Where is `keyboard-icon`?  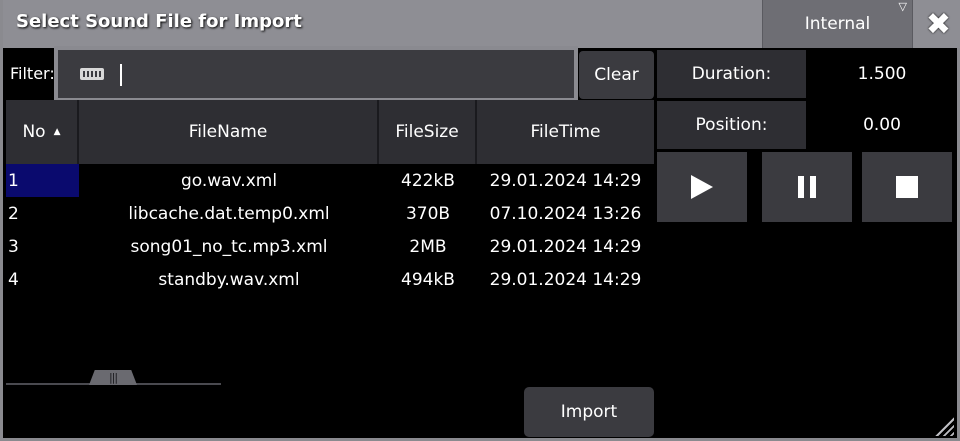
keyboard-icon is located at coordinates (92, 74).